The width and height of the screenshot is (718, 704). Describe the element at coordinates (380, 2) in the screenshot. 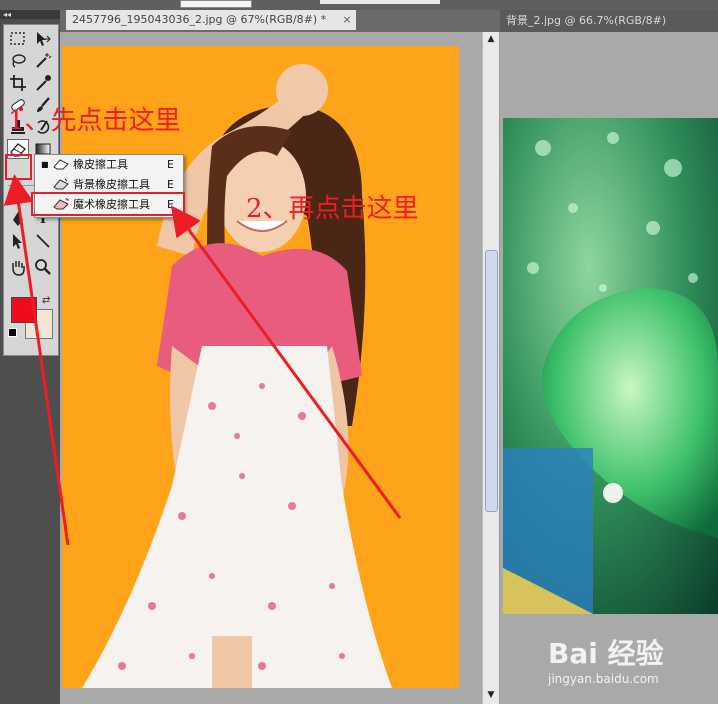

I see `options-field-secondary` at that location.